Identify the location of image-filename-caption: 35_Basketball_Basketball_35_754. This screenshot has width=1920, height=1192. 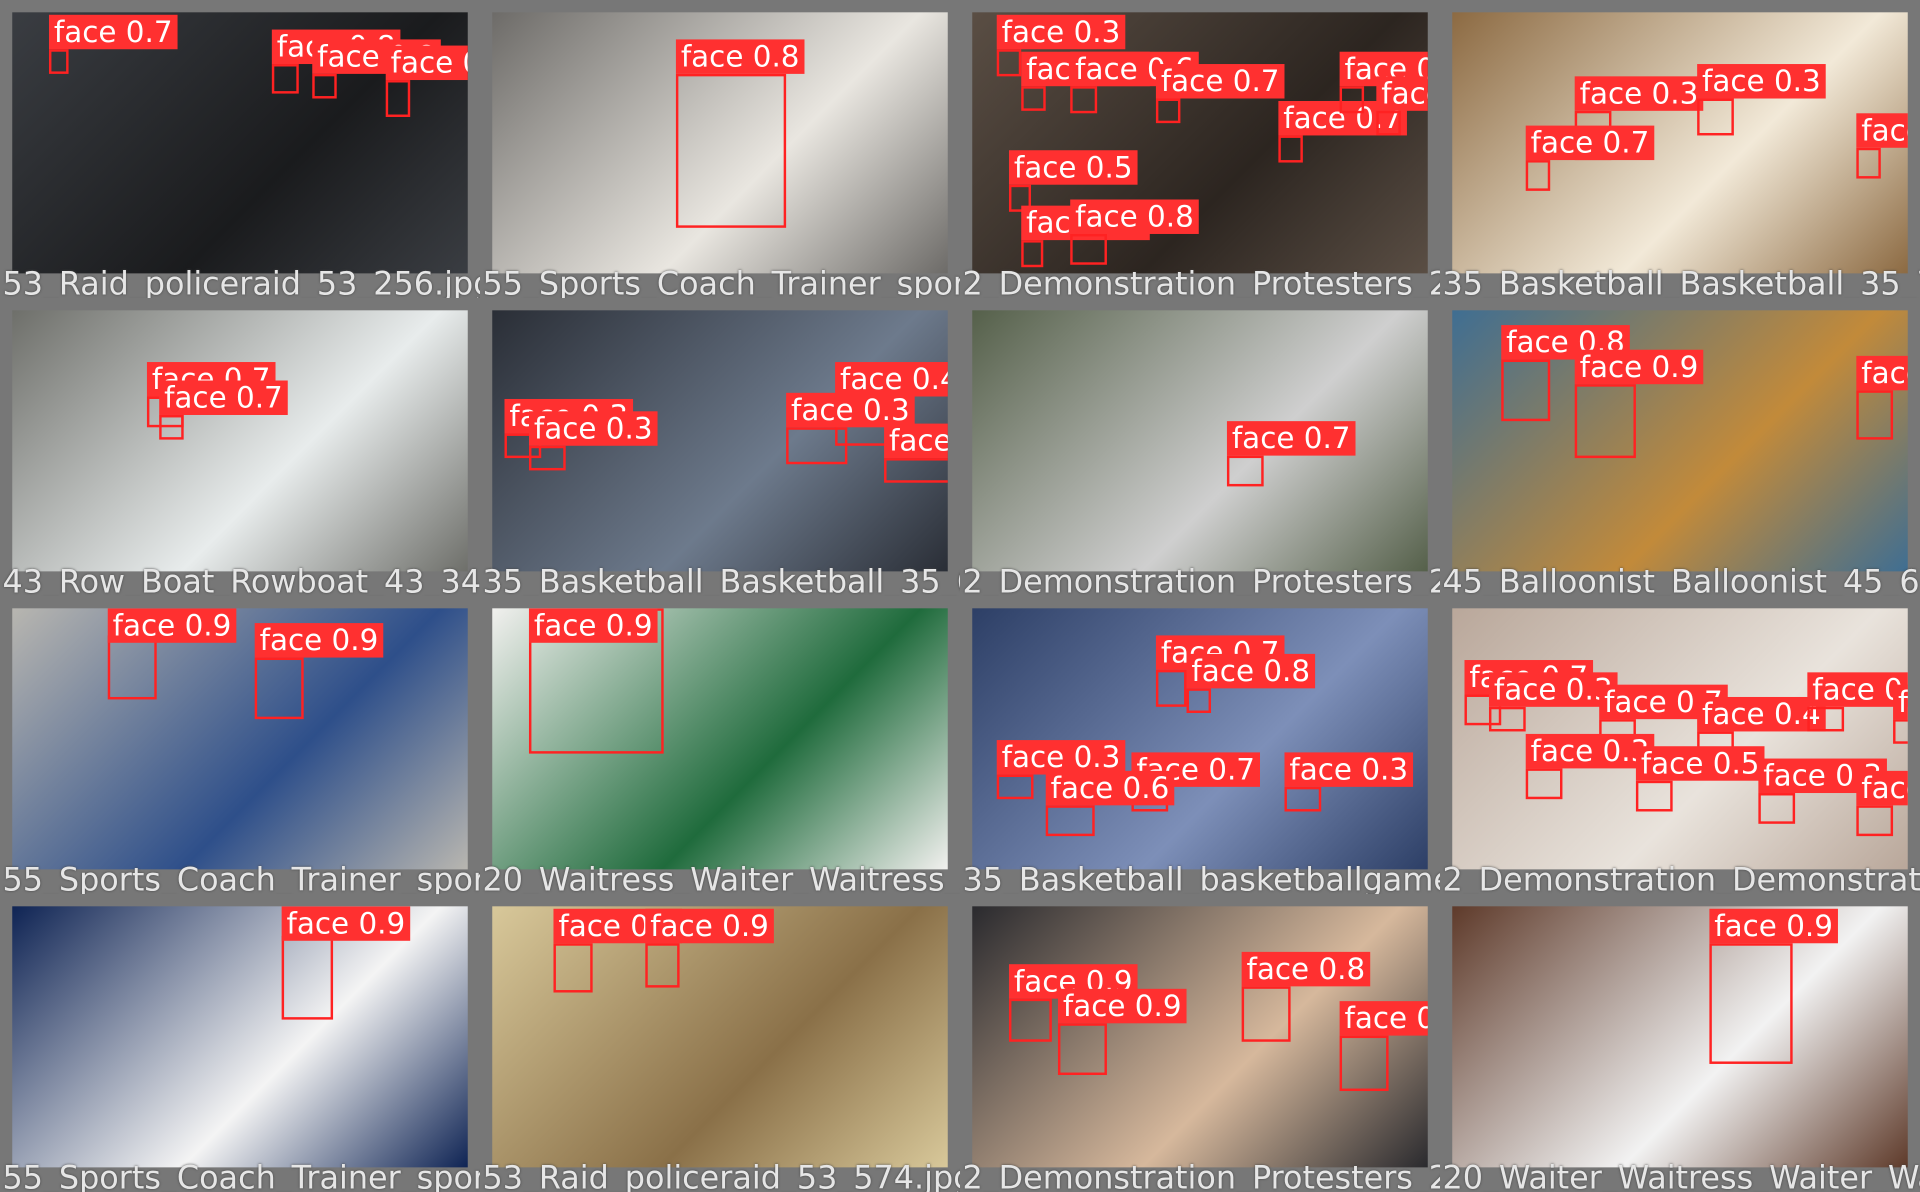
(1681, 281).